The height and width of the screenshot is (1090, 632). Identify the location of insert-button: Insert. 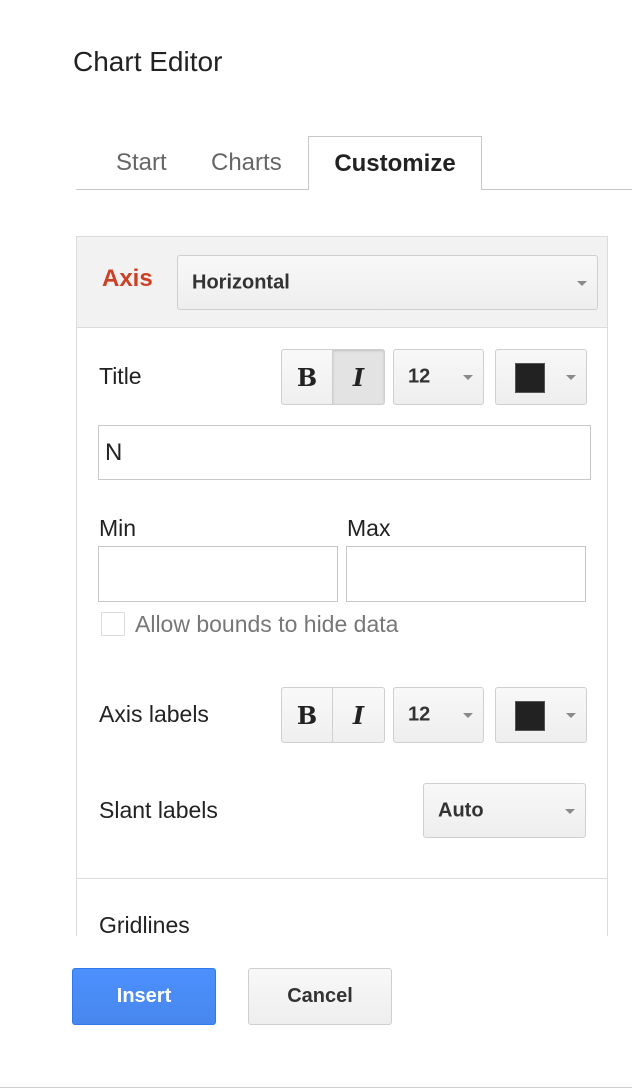
(144, 996).